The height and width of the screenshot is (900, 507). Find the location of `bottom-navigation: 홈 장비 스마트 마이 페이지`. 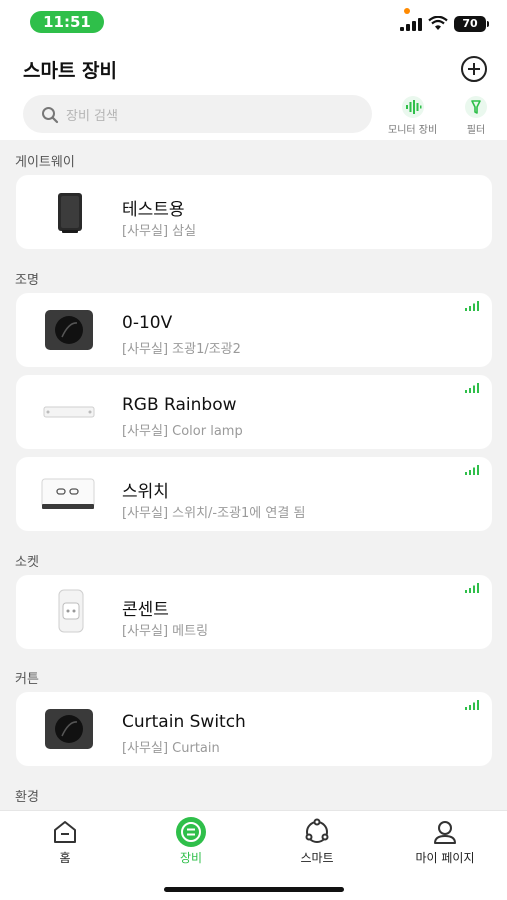

bottom-navigation: 홈 장비 스마트 마이 페이지 is located at coordinates (253, 855).